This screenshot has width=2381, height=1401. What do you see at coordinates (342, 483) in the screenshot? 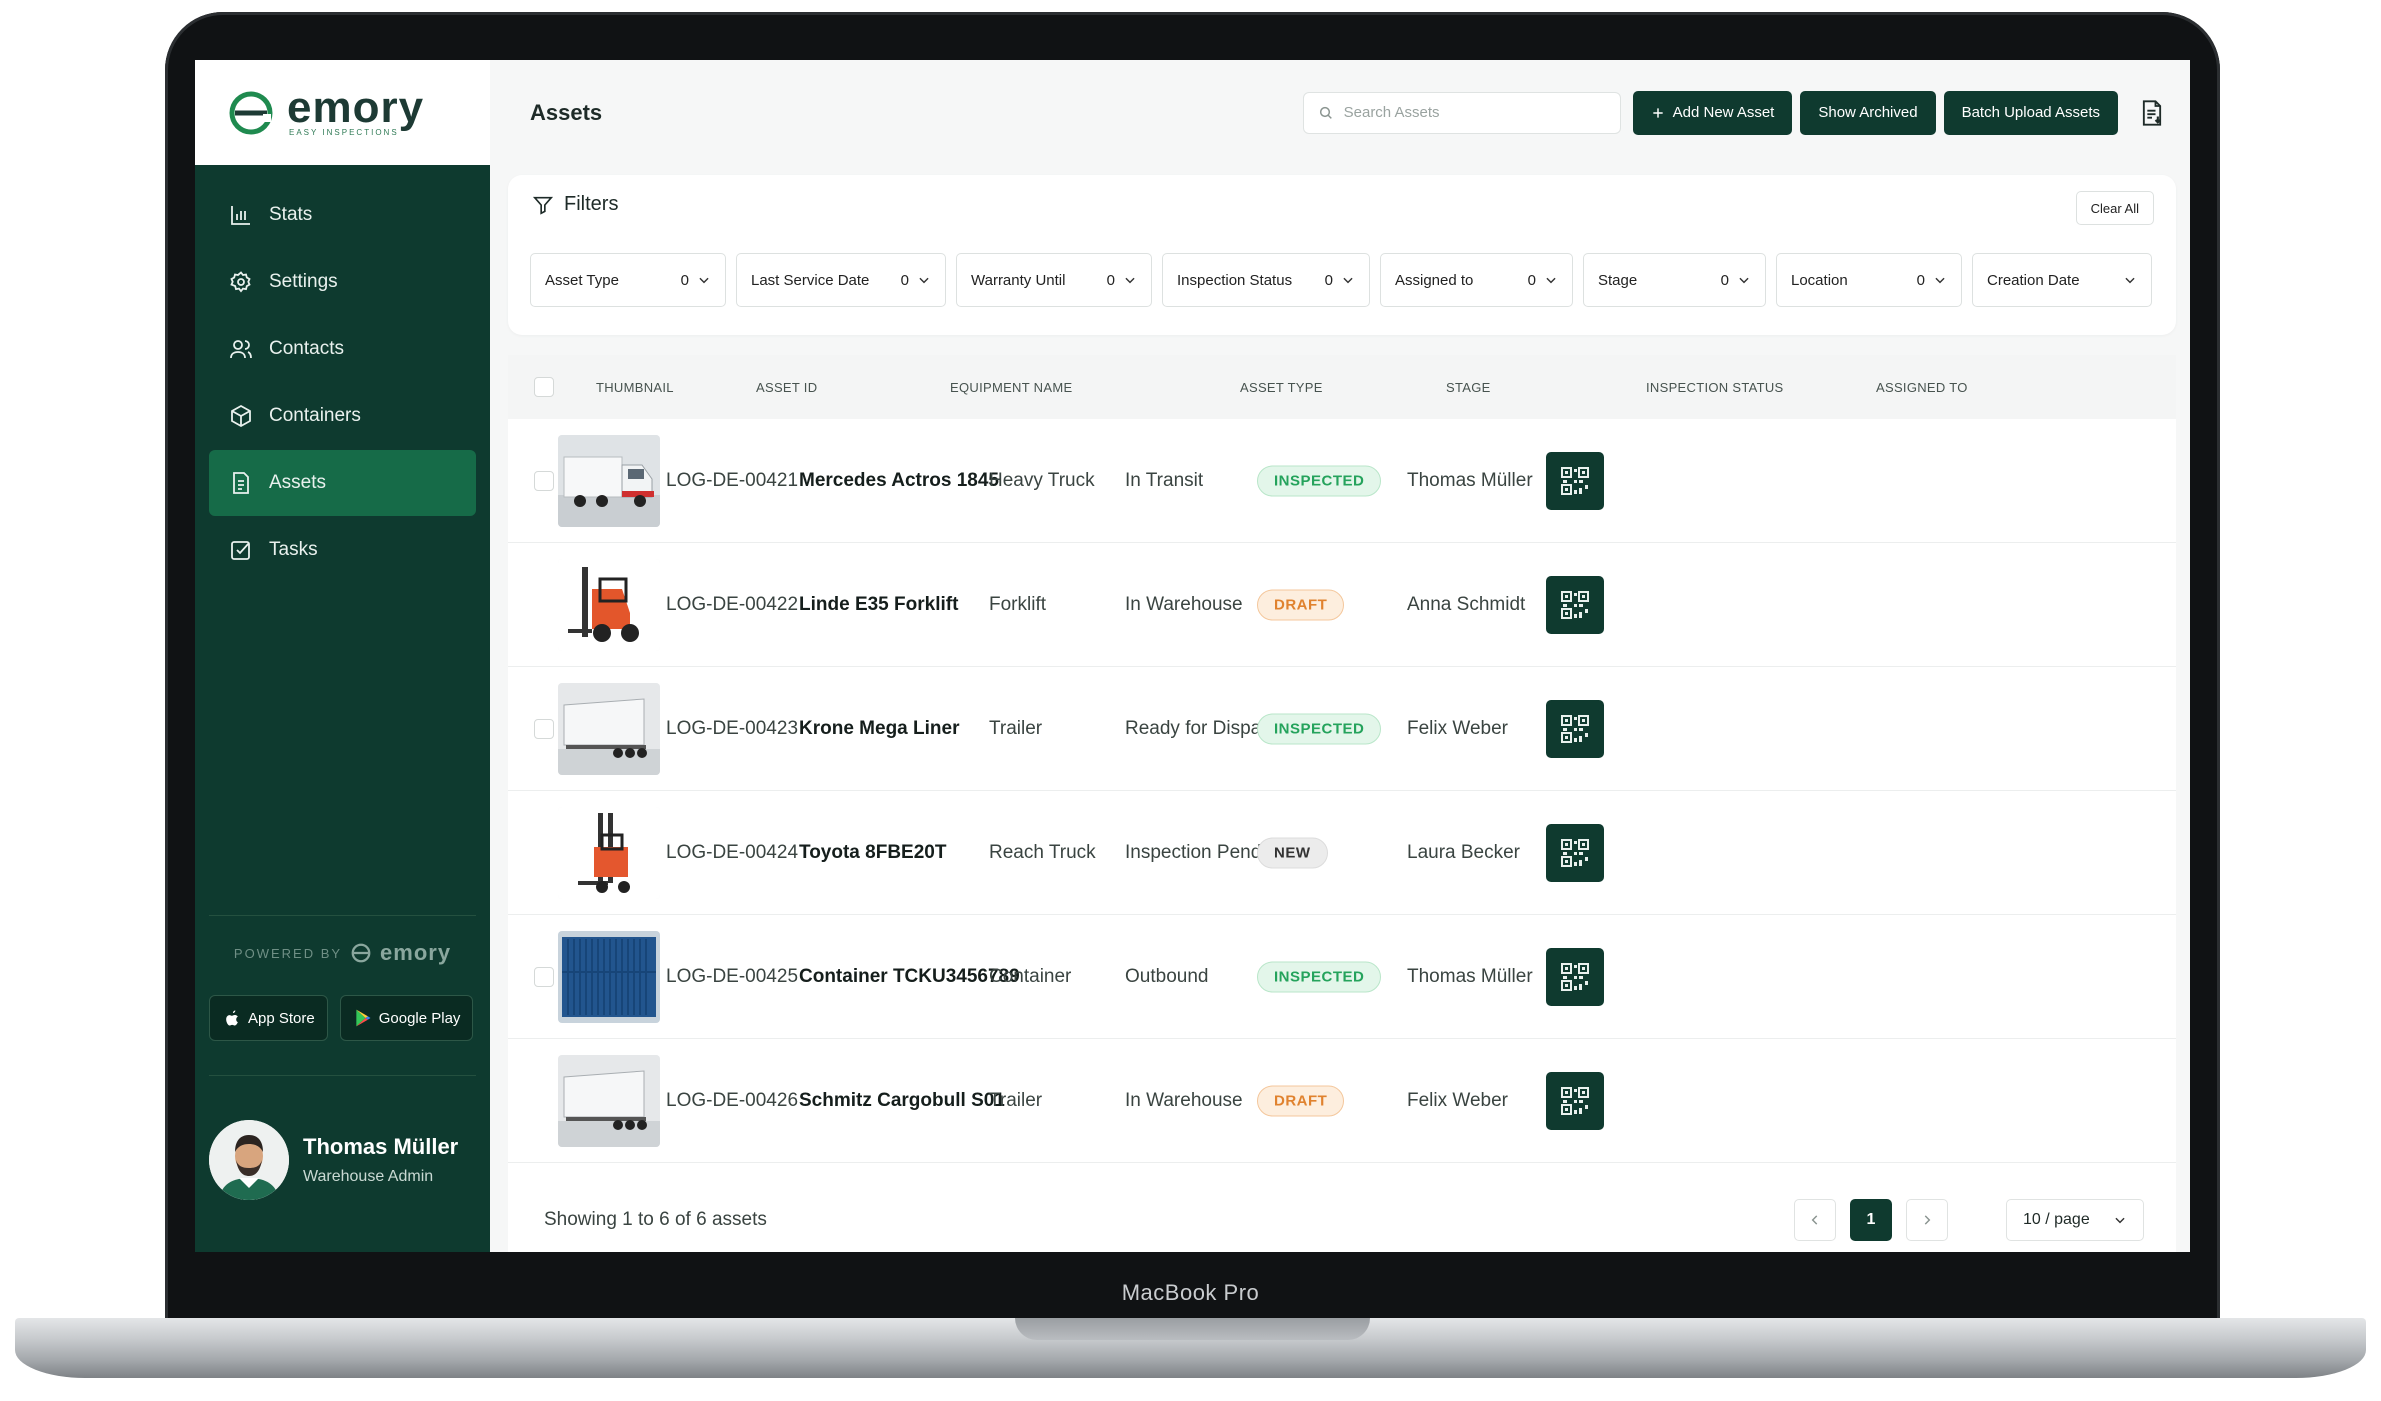
I see `sidebar-item-assets: Assets` at bounding box center [342, 483].